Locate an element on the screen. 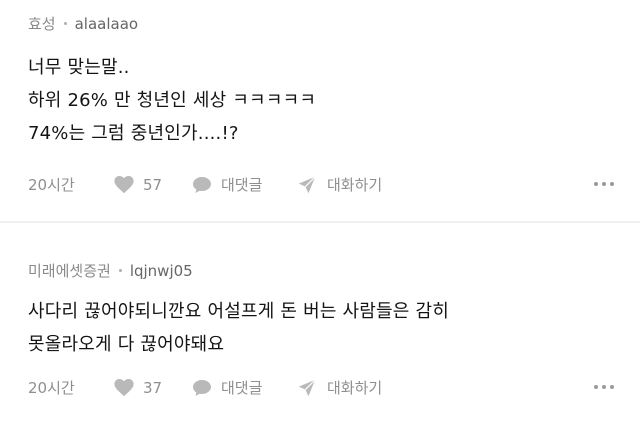 The image size is (640, 424). comment-meta: 미래에셋증권 lqjnwj05 is located at coordinates (110, 270).